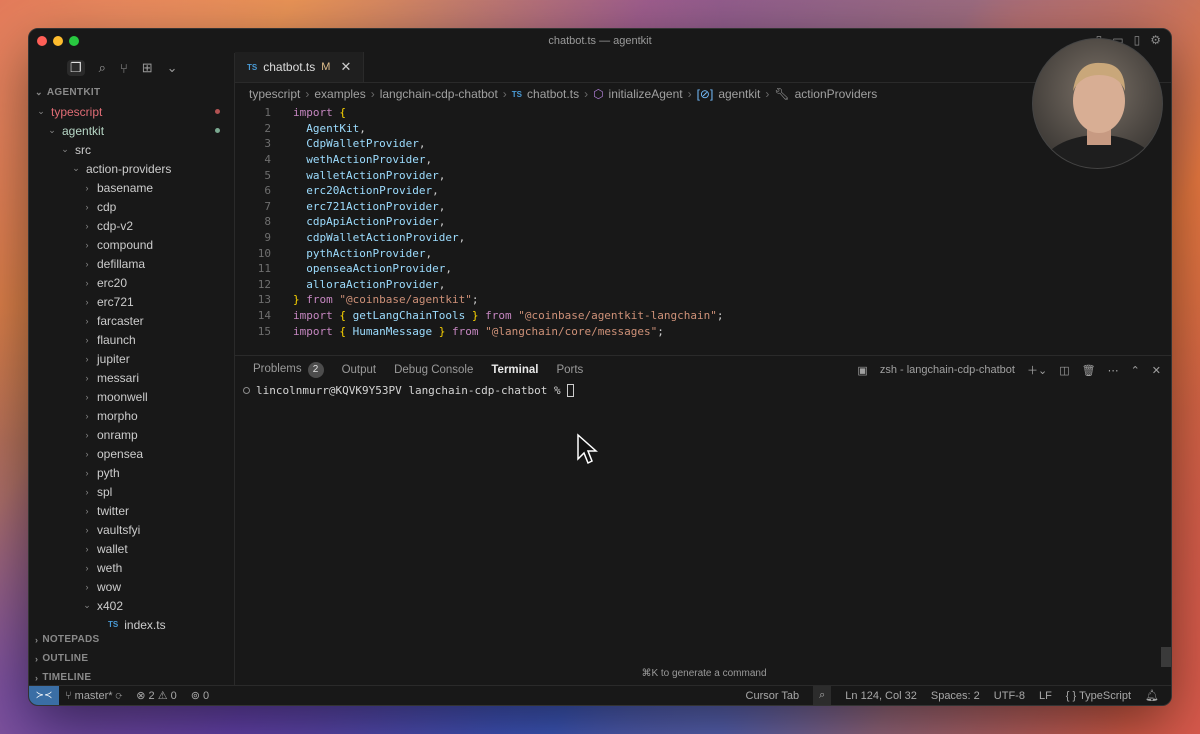 The height and width of the screenshot is (734, 1200). What do you see at coordinates (131, 434) in the screenshot?
I see `tree-folder: › onramp` at bounding box center [131, 434].